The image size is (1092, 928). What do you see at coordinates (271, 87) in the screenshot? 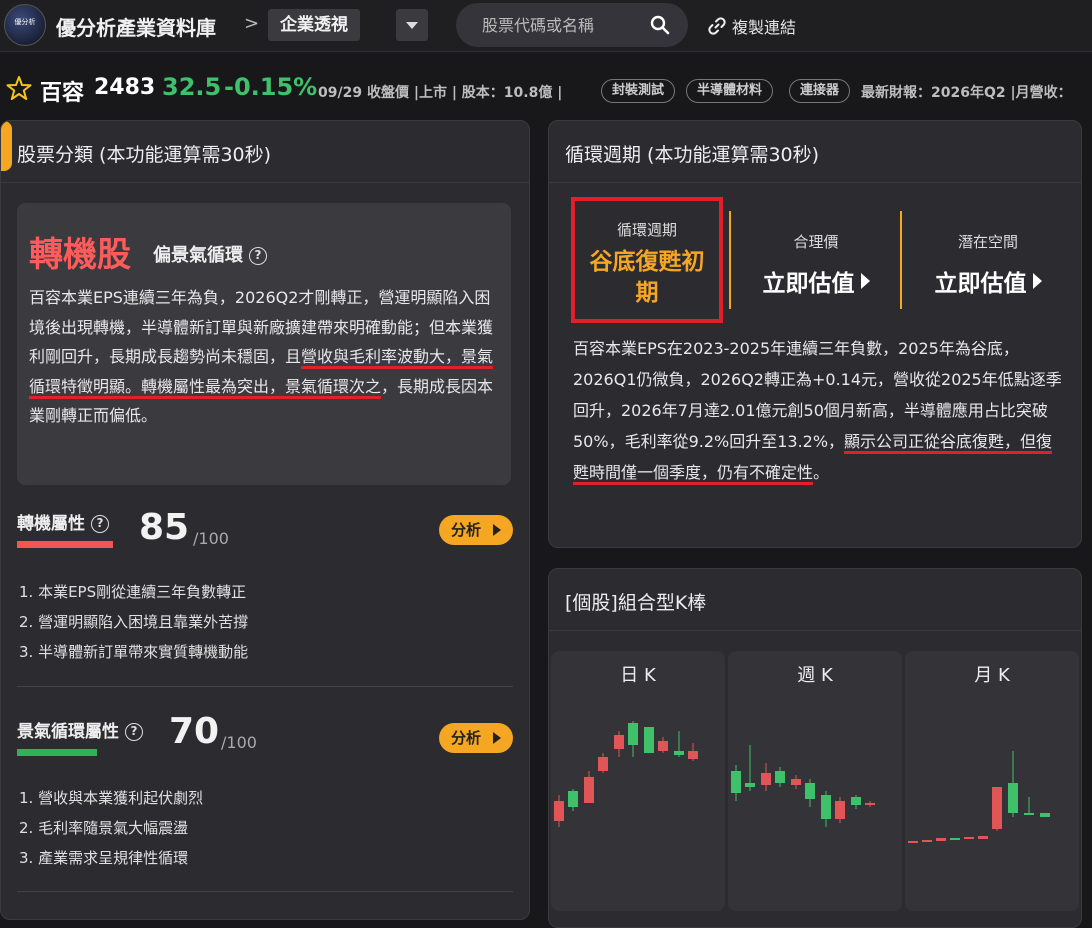
I see `stock-change: -0.15%` at bounding box center [271, 87].